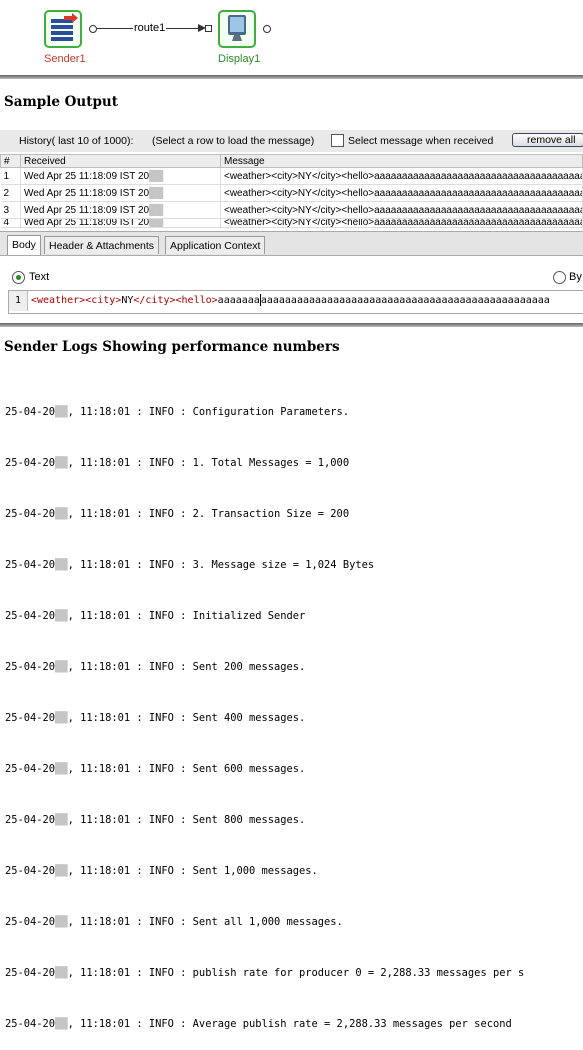 The width and height of the screenshot is (583, 1050). I want to click on bytes-radio-label: By, so click(575, 277).